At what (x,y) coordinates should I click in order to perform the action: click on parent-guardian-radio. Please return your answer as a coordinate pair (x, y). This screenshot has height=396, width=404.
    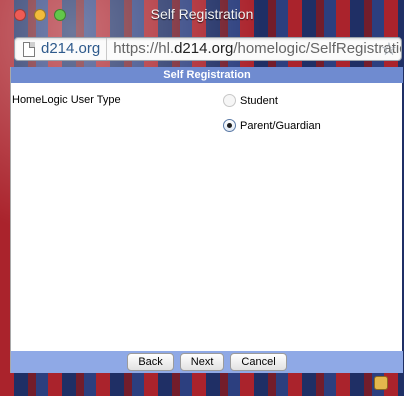
    Looking at the image, I should click on (229, 125).